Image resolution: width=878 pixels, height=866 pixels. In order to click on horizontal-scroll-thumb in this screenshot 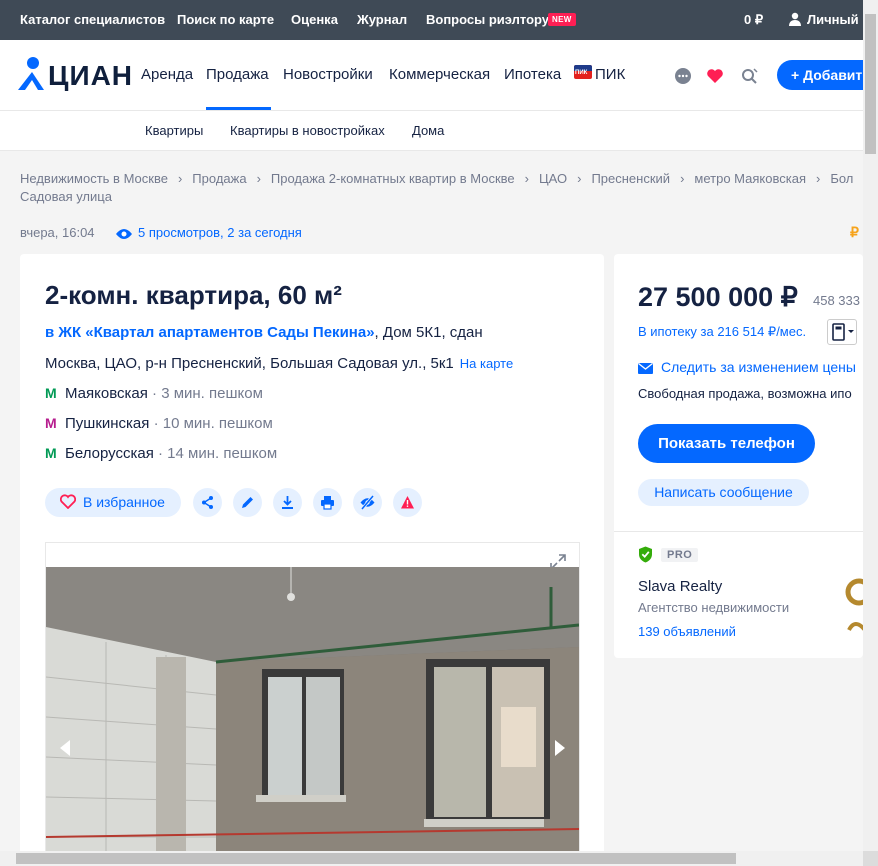, I will do `click(376, 858)`.